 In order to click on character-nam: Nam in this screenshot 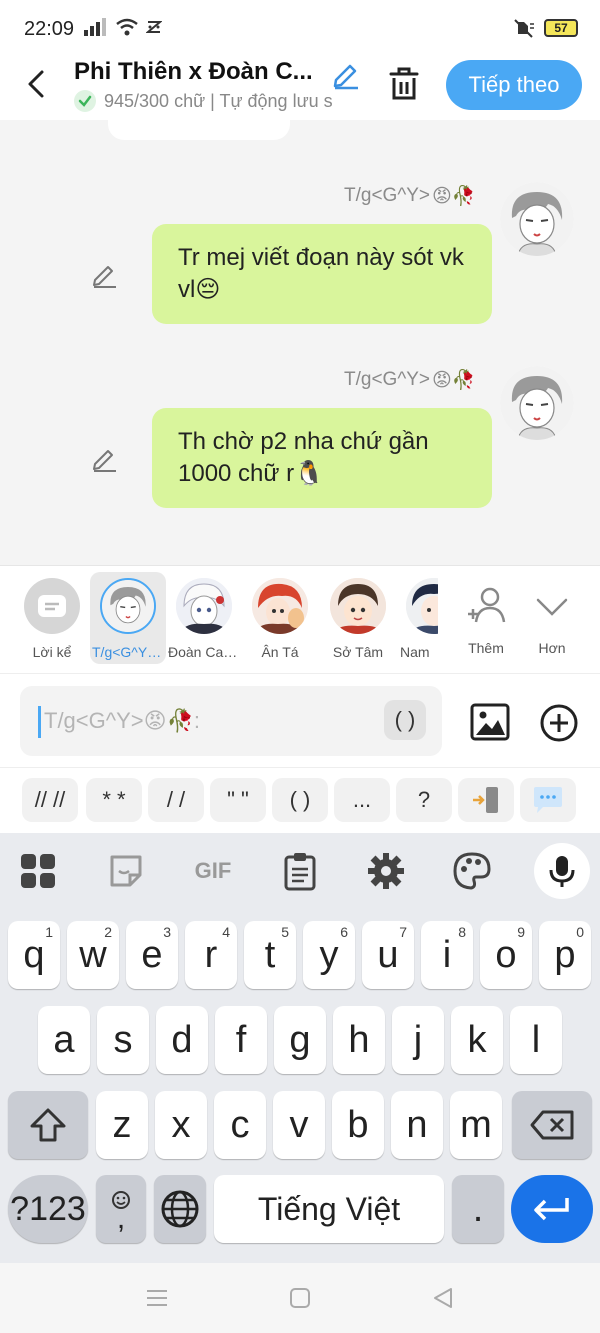, I will do `click(415, 617)`.